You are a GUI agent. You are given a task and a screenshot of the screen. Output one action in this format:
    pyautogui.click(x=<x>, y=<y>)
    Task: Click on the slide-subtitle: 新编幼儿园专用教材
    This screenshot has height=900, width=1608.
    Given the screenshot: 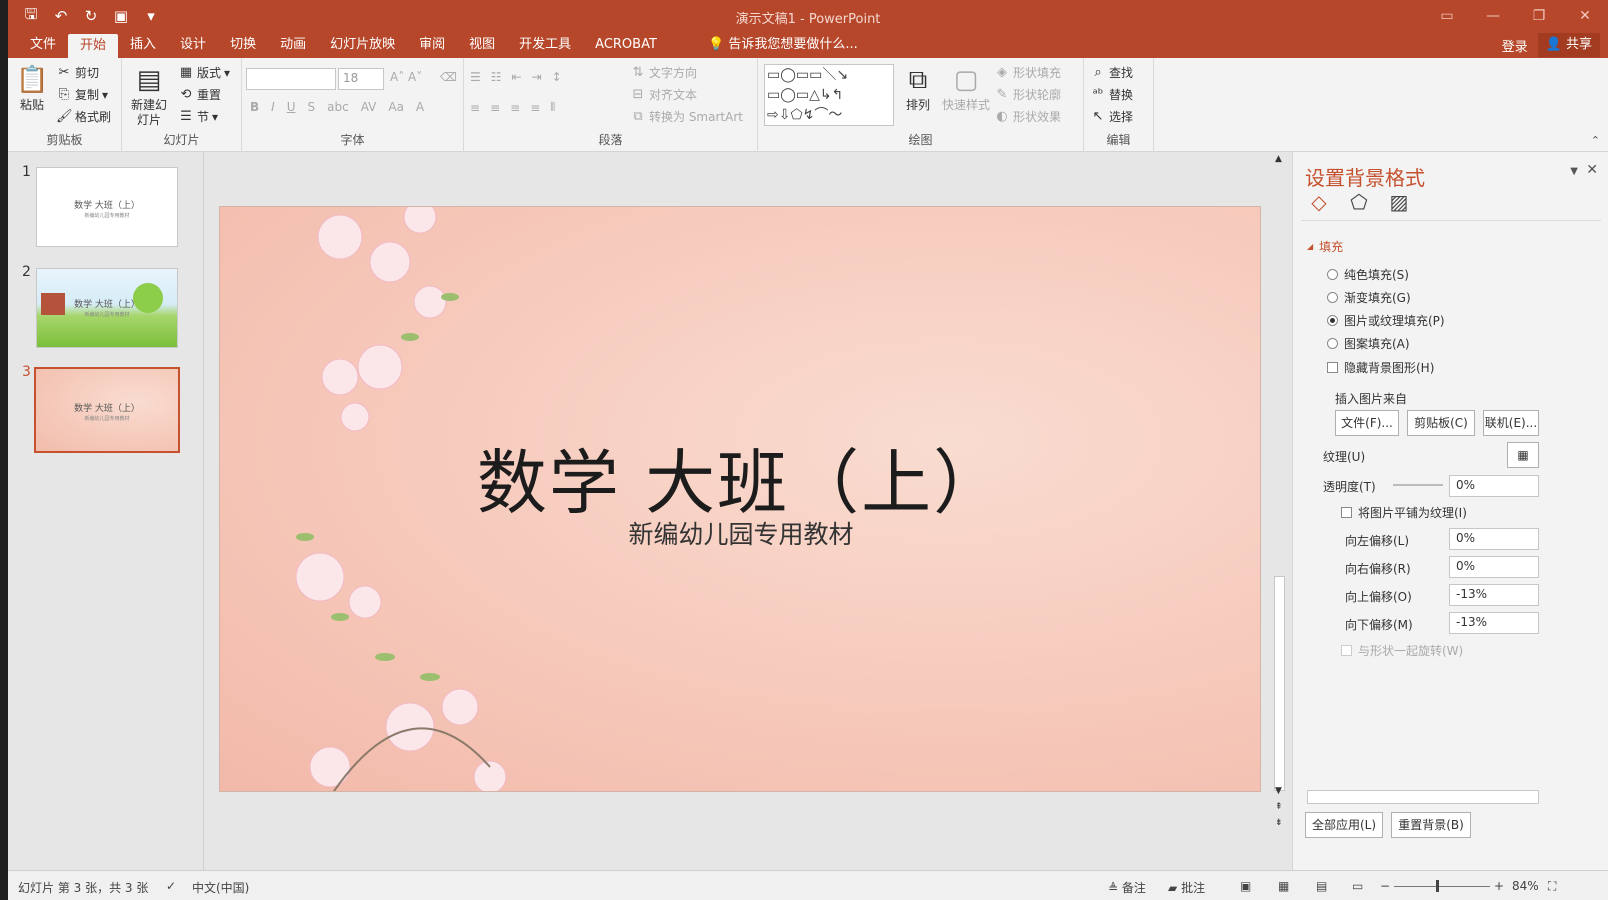 What is the action you would take?
    pyautogui.click(x=740, y=533)
    